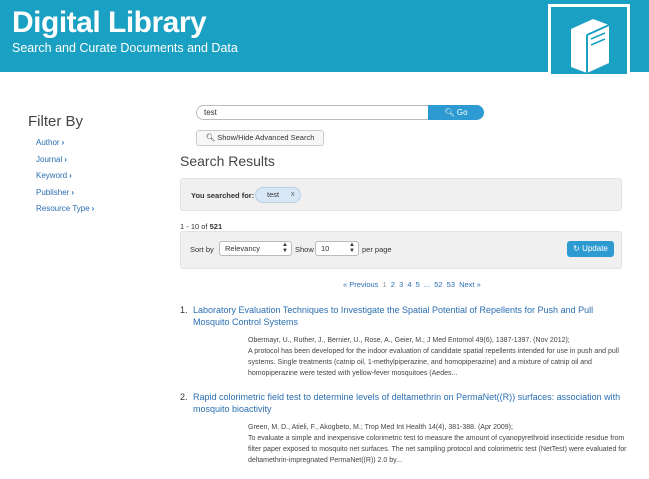  What do you see at coordinates (63, 208) in the screenshot?
I see `filter-label: Resource Type` at bounding box center [63, 208].